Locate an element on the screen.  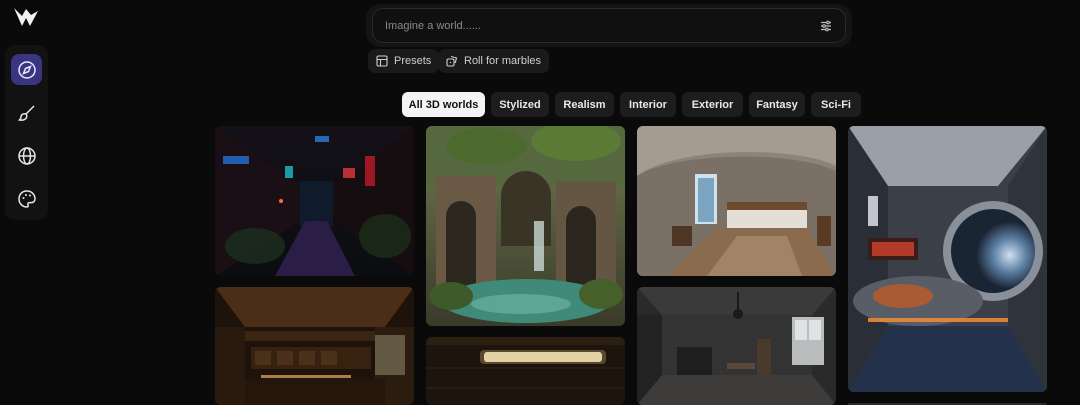
filter-label: All 3D worlds is located at coordinates (443, 104).